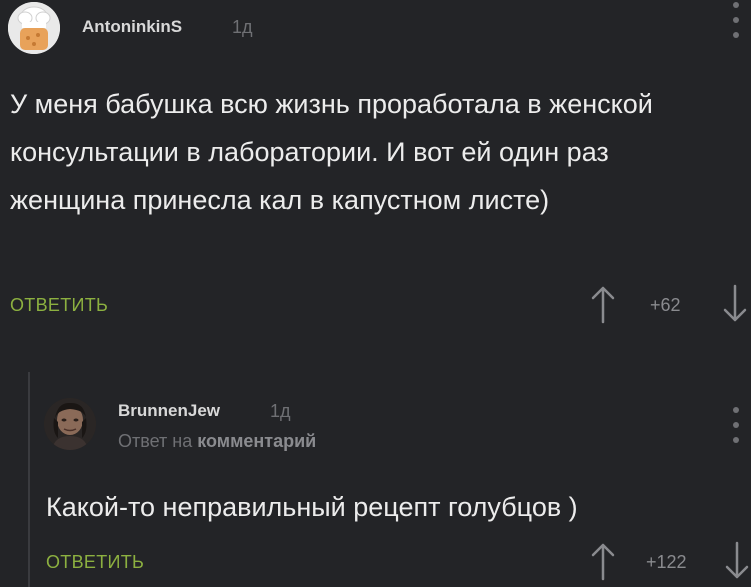 This screenshot has height=587, width=751. What do you see at coordinates (312, 507) in the screenshot?
I see `comment-text: Какой-то неправильный рецепт голубцов )` at bounding box center [312, 507].